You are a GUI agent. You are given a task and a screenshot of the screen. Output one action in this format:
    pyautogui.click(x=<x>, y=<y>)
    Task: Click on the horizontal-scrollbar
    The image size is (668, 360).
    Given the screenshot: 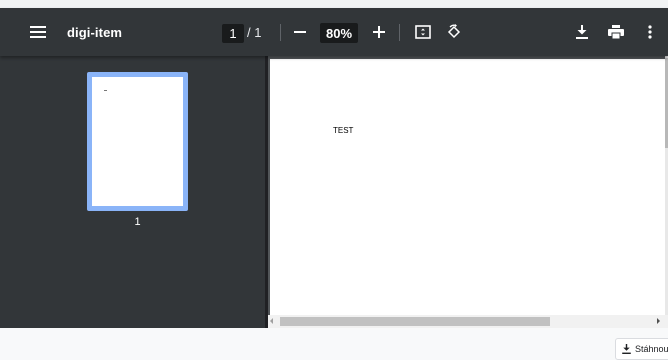 What is the action you would take?
    pyautogui.click(x=468, y=321)
    